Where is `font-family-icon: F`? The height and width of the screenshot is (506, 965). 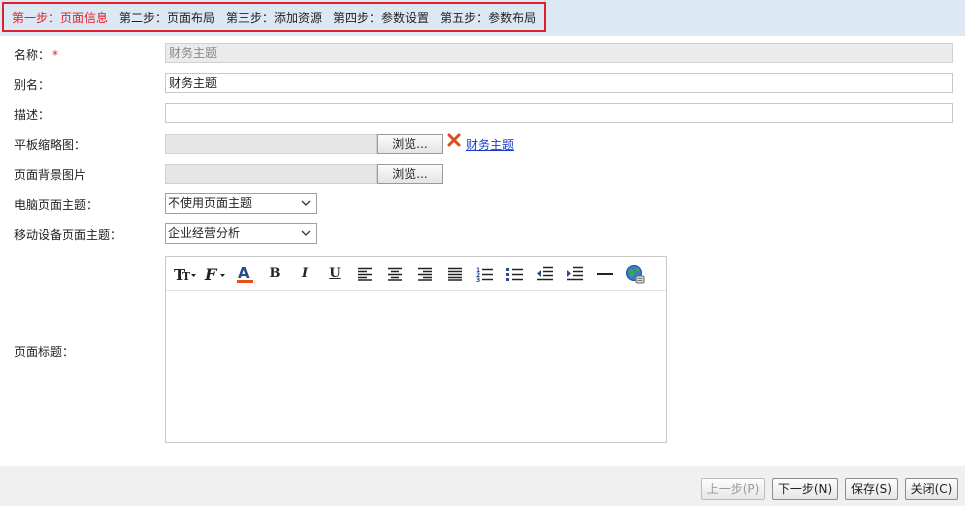 font-family-icon: F is located at coordinates (215, 274).